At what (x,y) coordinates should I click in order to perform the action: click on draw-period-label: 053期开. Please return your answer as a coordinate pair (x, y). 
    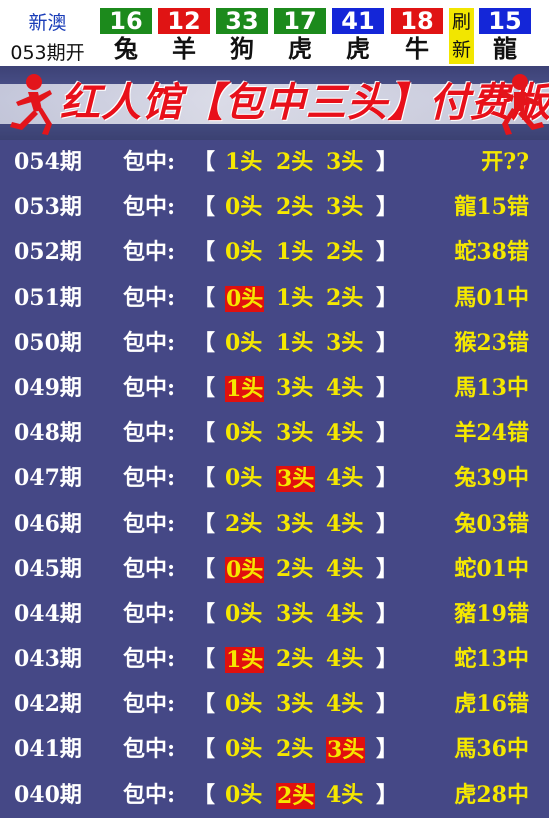
    Looking at the image, I should click on (47, 53).